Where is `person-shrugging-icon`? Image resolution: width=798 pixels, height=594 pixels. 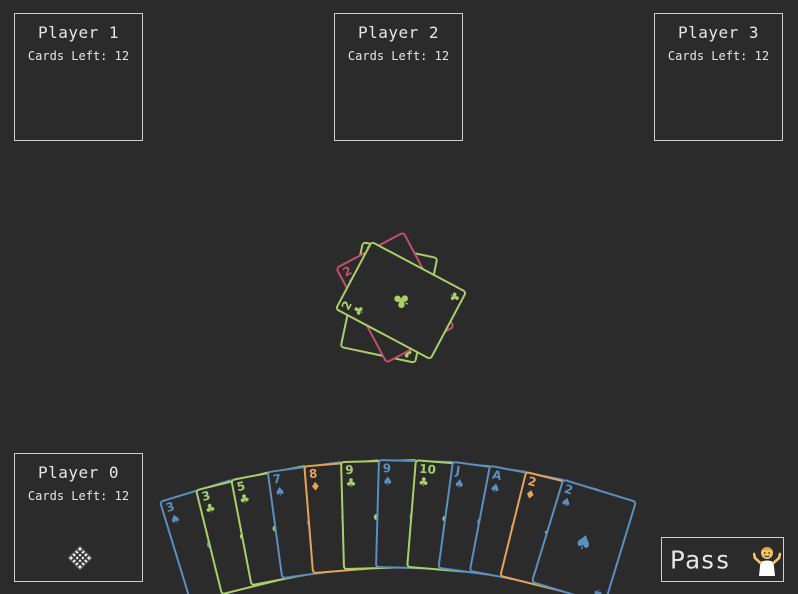
person-shrugging-icon is located at coordinates (767, 561).